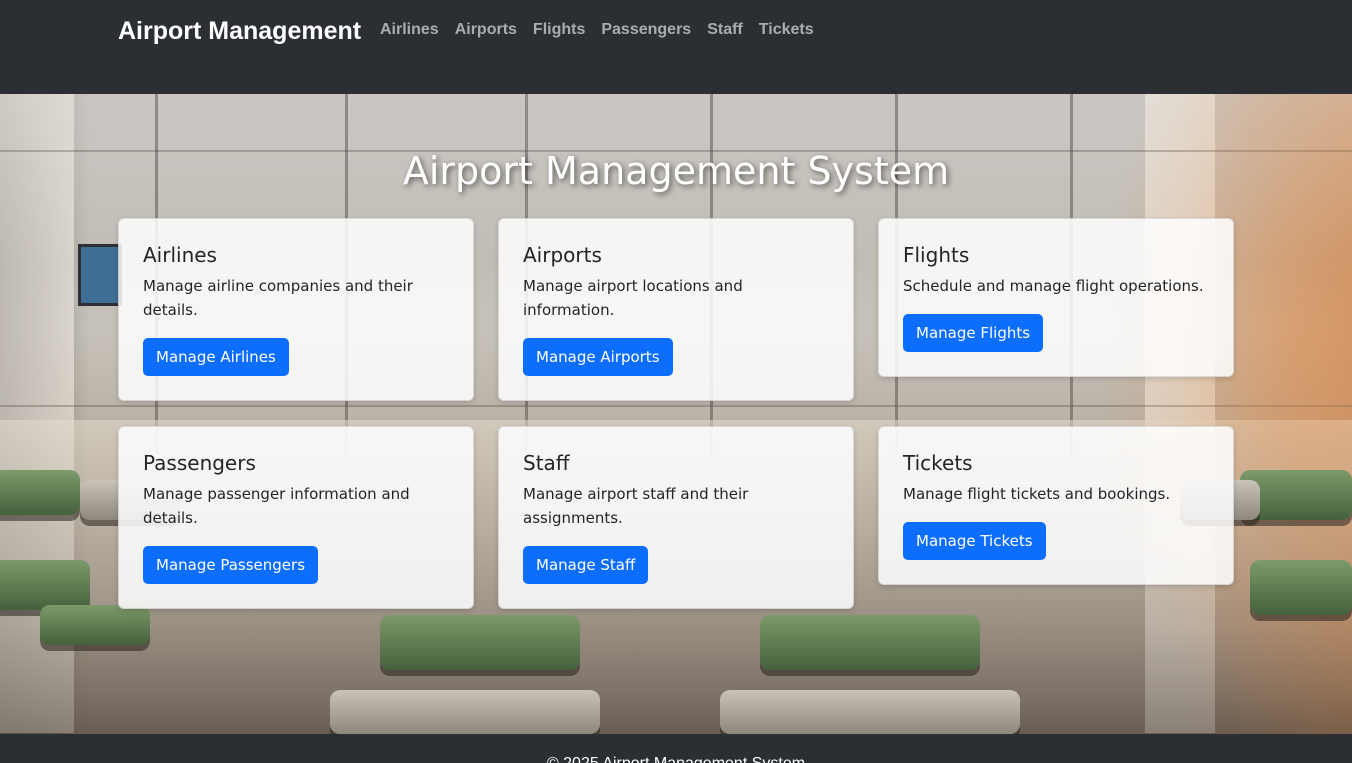 This screenshot has width=1352, height=763. Describe the element at coordinates (546, 463) in the screenshot. I see `card-title: Staff` at that location.